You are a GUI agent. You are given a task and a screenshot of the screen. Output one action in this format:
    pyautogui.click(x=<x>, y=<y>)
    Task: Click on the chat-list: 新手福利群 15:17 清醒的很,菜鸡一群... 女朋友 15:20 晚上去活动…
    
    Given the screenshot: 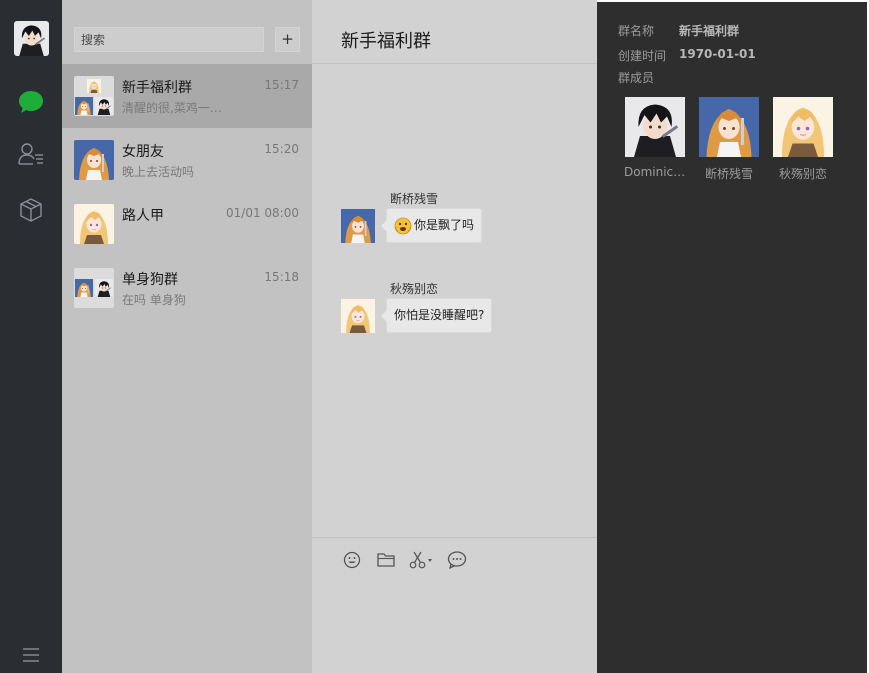 What is the action you would take?
    pyautogui.click(x=187, y=192)
    